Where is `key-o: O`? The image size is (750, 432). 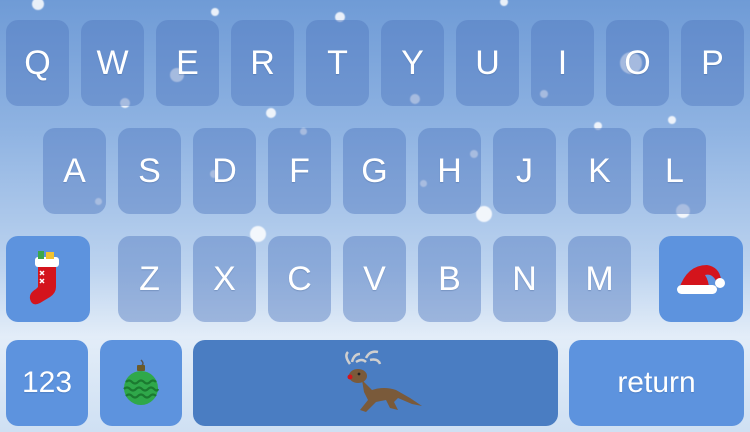 key-o: O is located at coordinates (637, 63).